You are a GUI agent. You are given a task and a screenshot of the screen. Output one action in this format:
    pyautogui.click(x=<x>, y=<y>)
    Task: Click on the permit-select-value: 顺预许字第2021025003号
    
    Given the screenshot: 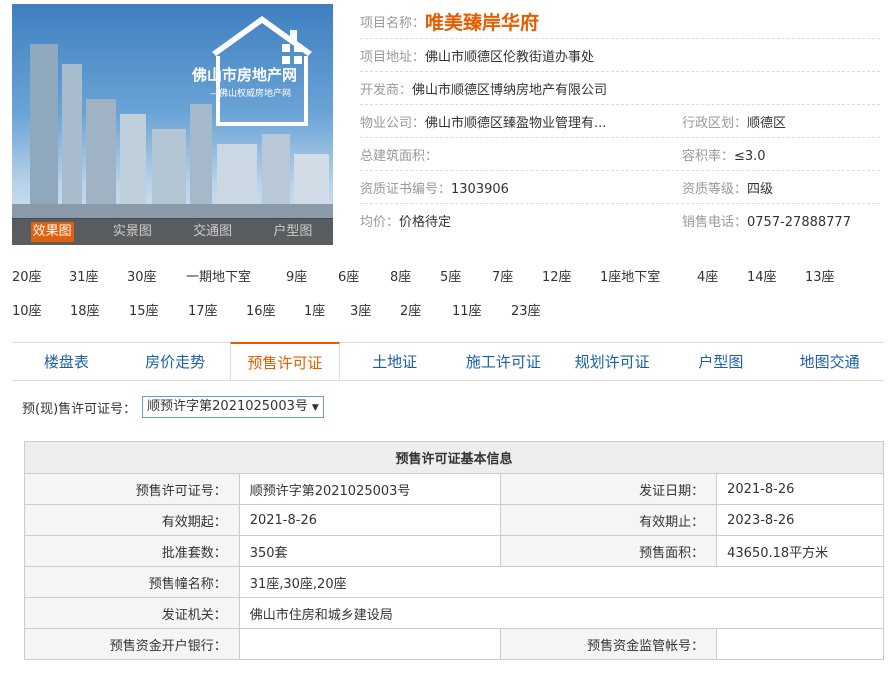 What is the action you would take?
    pyautogui.click(x=227, y=406)
    